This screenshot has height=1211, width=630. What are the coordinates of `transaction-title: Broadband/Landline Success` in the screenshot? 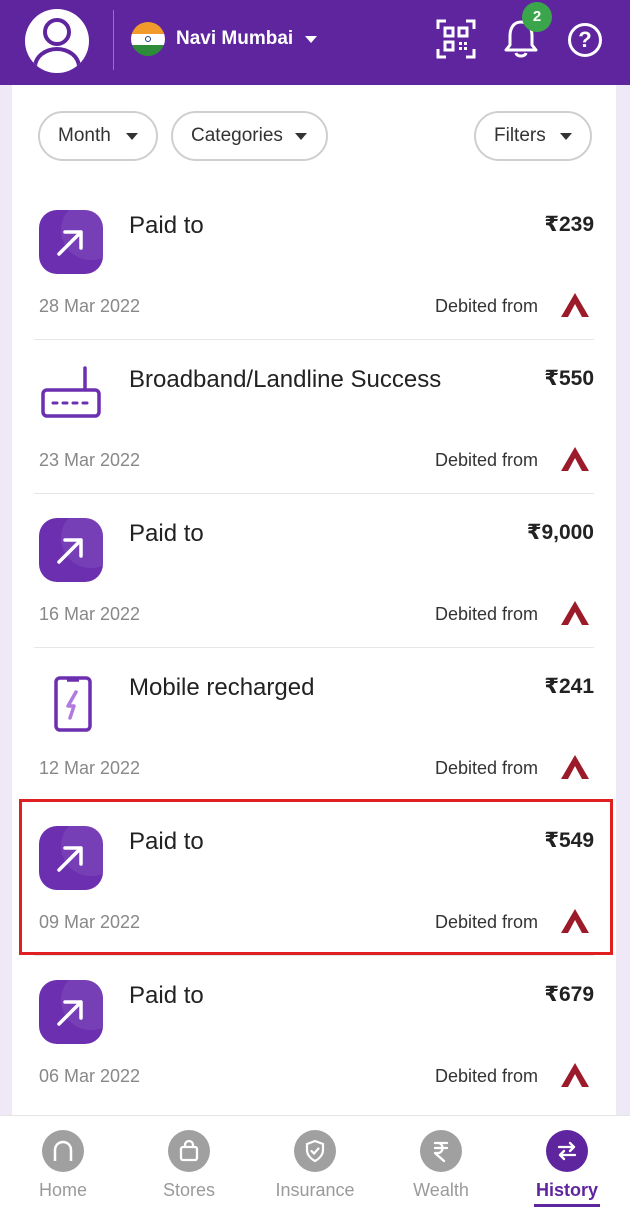 It's located at (285, 379).